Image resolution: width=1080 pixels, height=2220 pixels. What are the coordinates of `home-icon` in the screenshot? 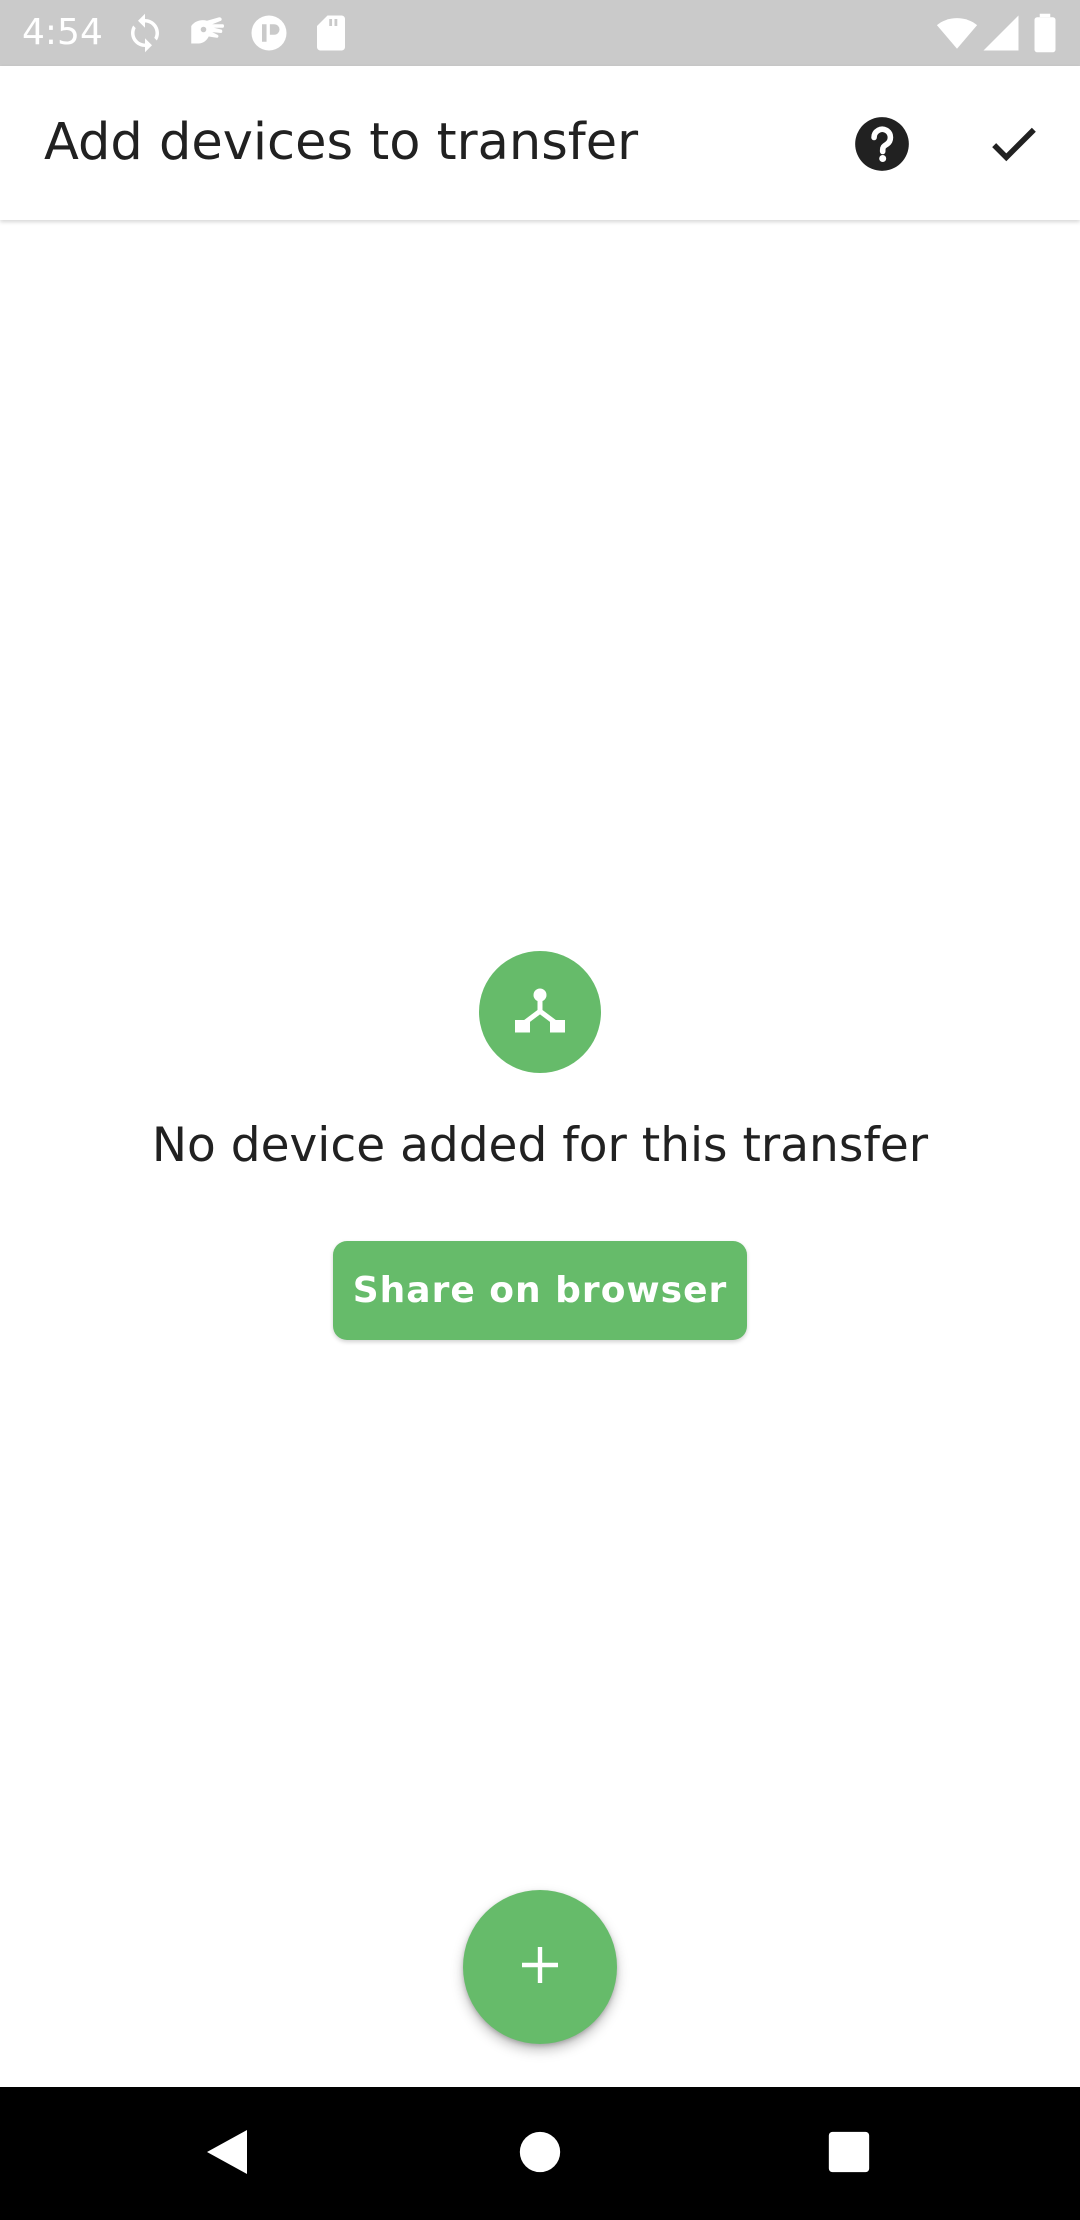 It's located at (540, 2154).